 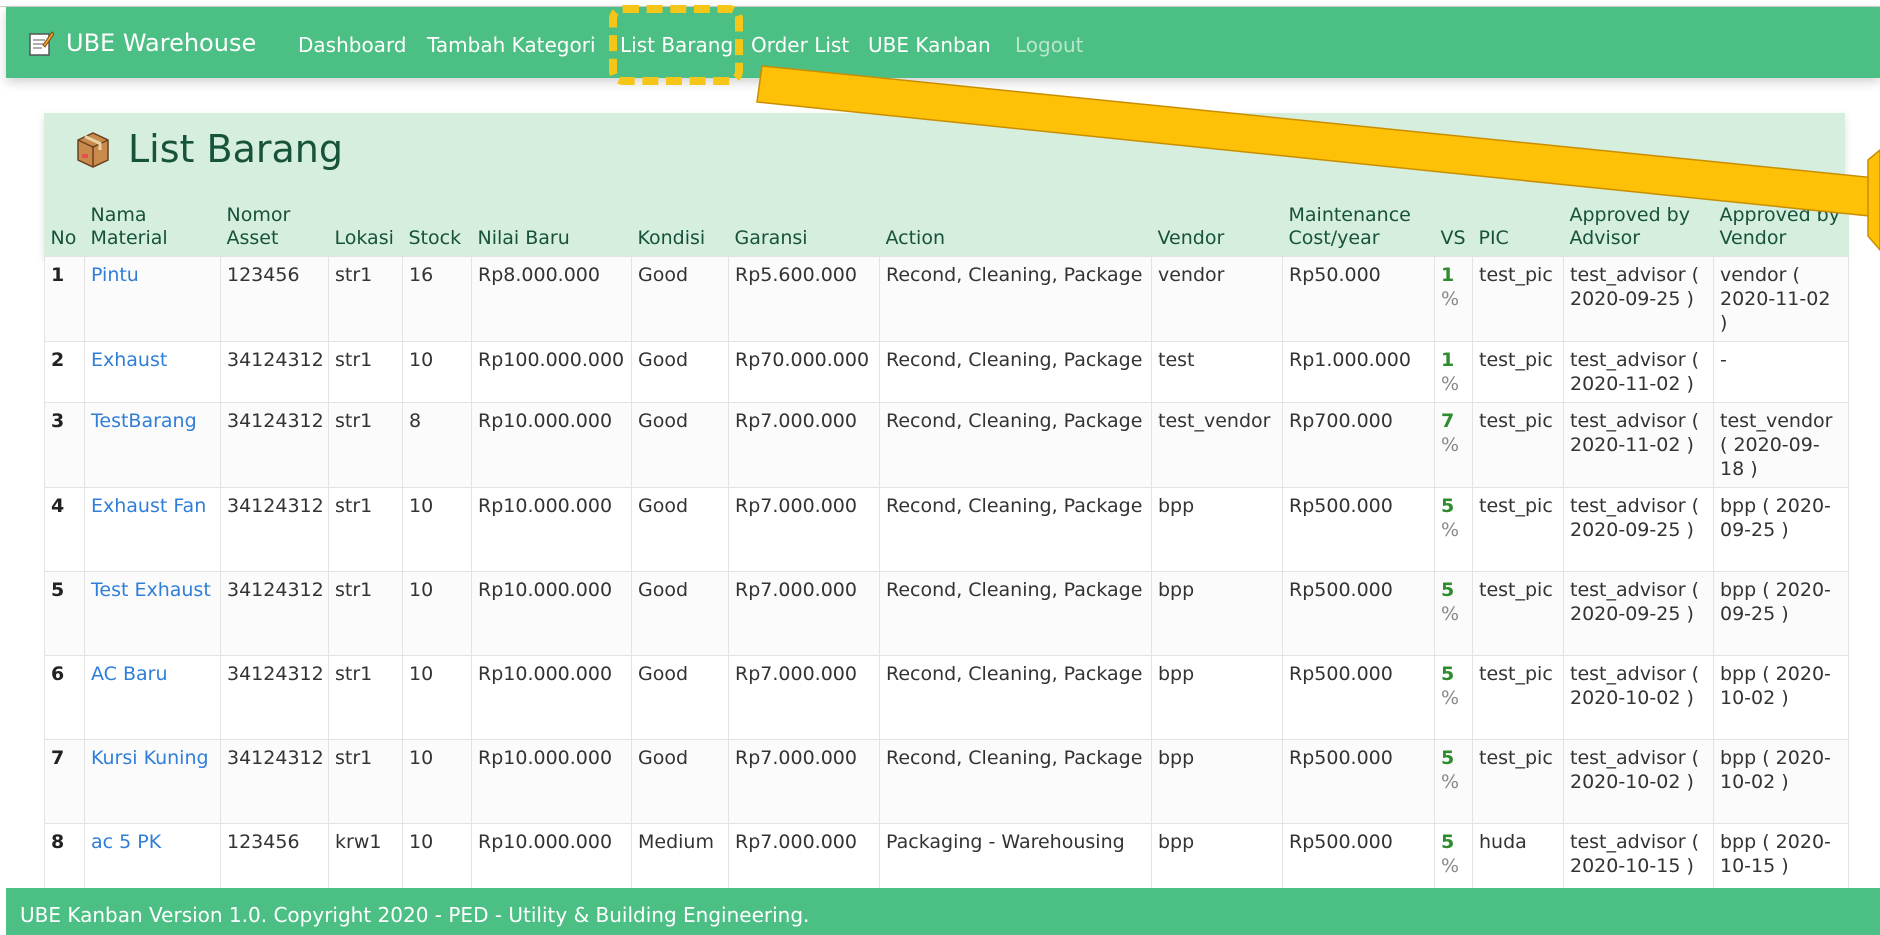 What do you see at coordinates (1358, 227) in the screenshot?
I see `col-header-maintenance-cost: Maintenance Cost/year` at bounding box center [1358, 227].